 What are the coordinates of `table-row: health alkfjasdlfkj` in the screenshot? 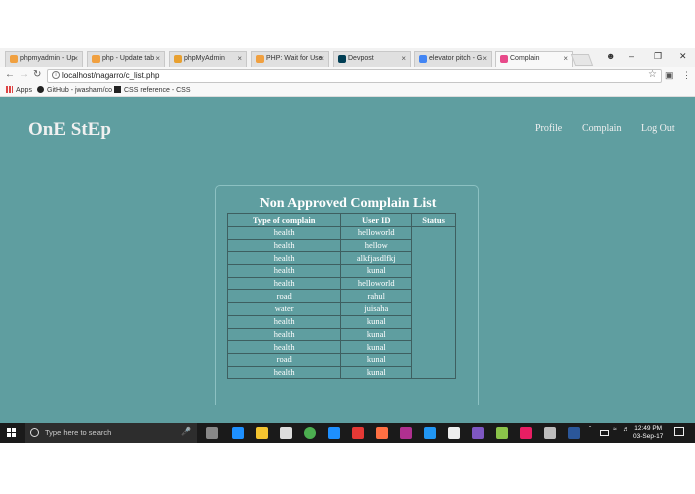 It's located at (341, 258).